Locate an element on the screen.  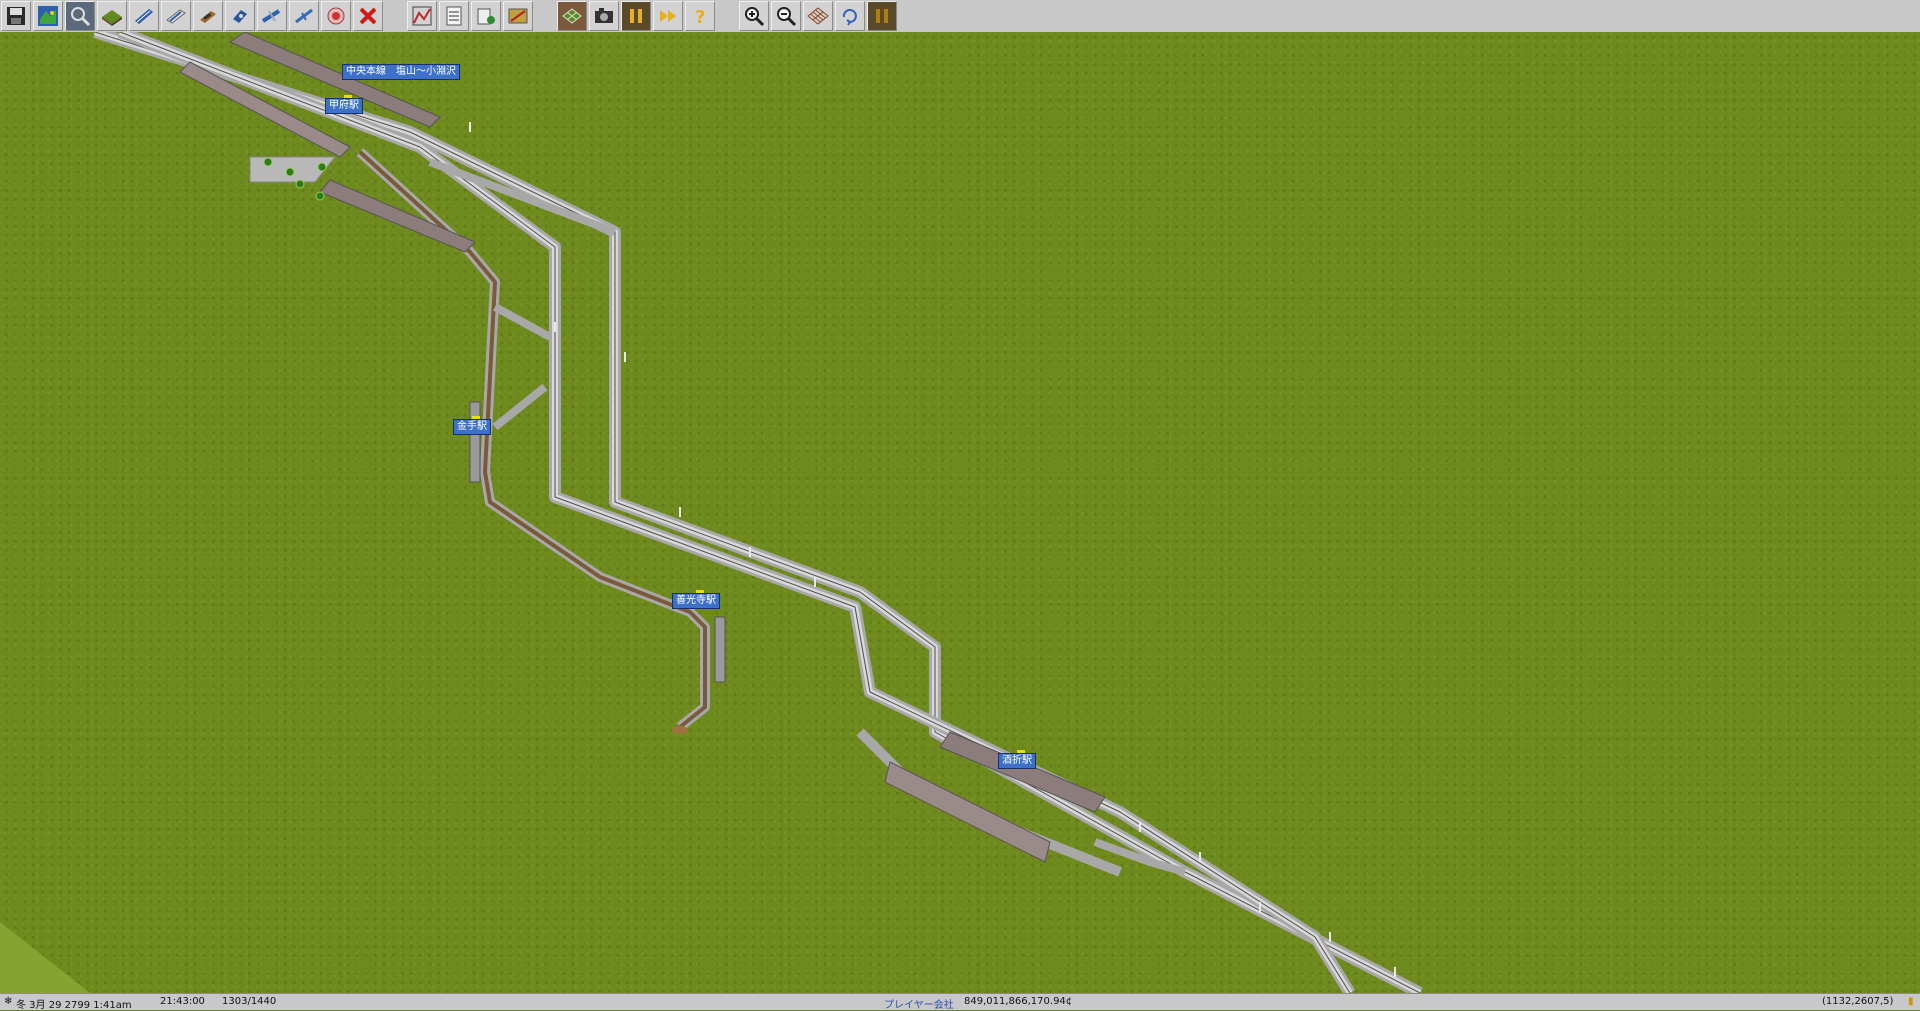
fast-forward-icon is located at coordinates (668, 16).